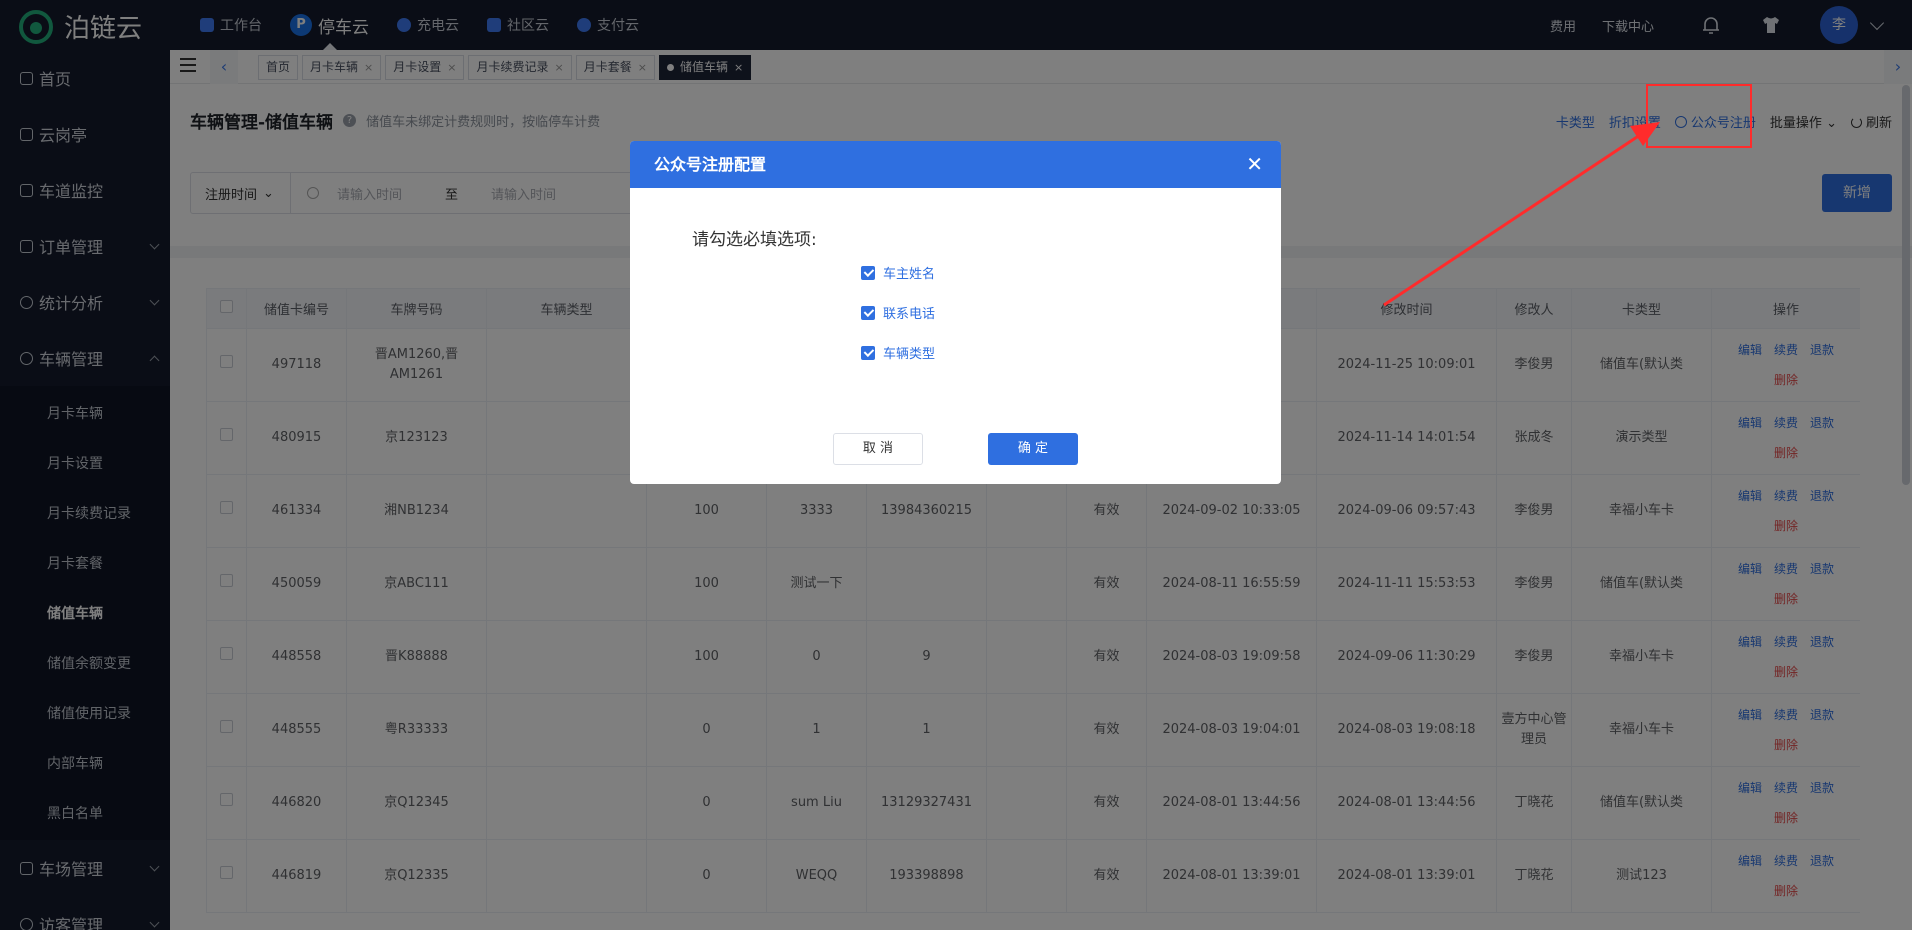 The image size is (1912, 930). What do you see at coordinates (754, 240) in the screenshot?
I see `modal-label: 请勾选必填选项:` at bounding box center [754, 240].